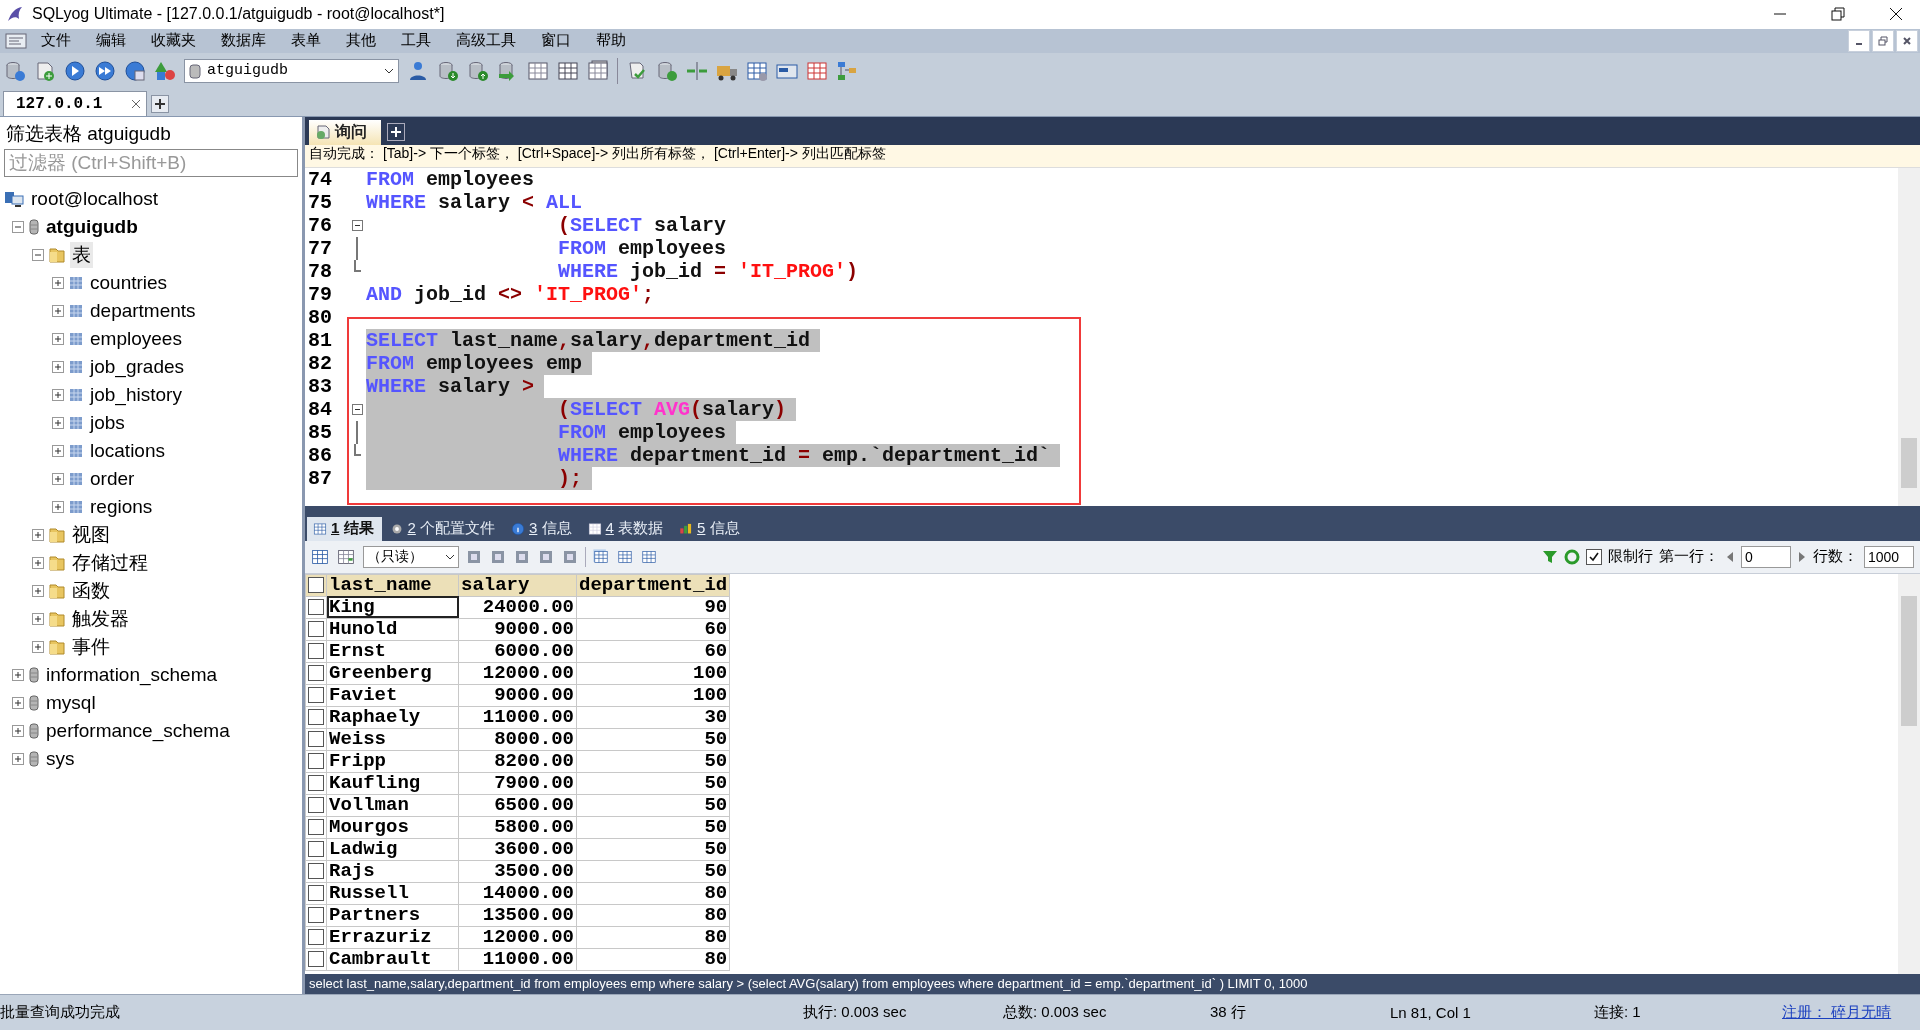 This screenshot has width=1920, height=1030. Describe the element at coordinates (1572, 556) in the screenshot. I see `refresh-icon` at that location.